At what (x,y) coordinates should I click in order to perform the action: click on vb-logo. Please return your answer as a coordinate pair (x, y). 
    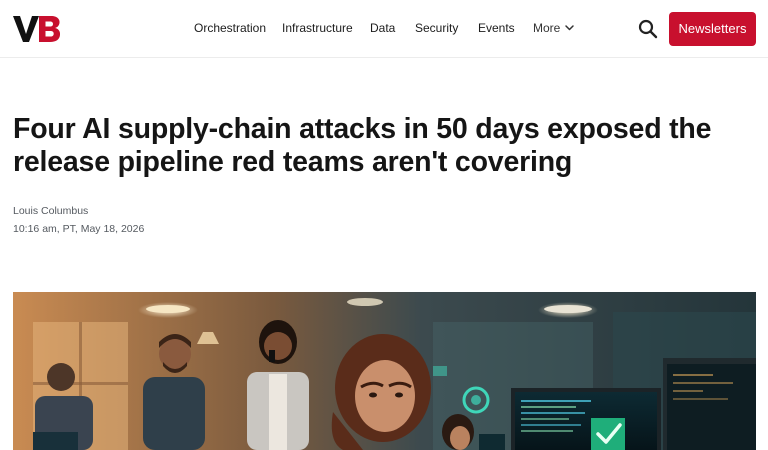
    Looking at the image, I should click on (37, 29).